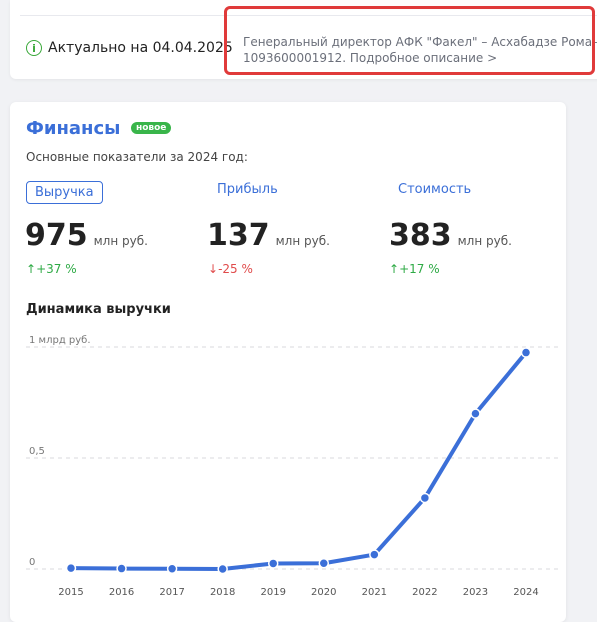 The height and width of the screenshot is (622, 597). Describe the element at coordinates (60, 340) in the screenshot. I see `y-tick-label: 1 млрд руб.` at that location.